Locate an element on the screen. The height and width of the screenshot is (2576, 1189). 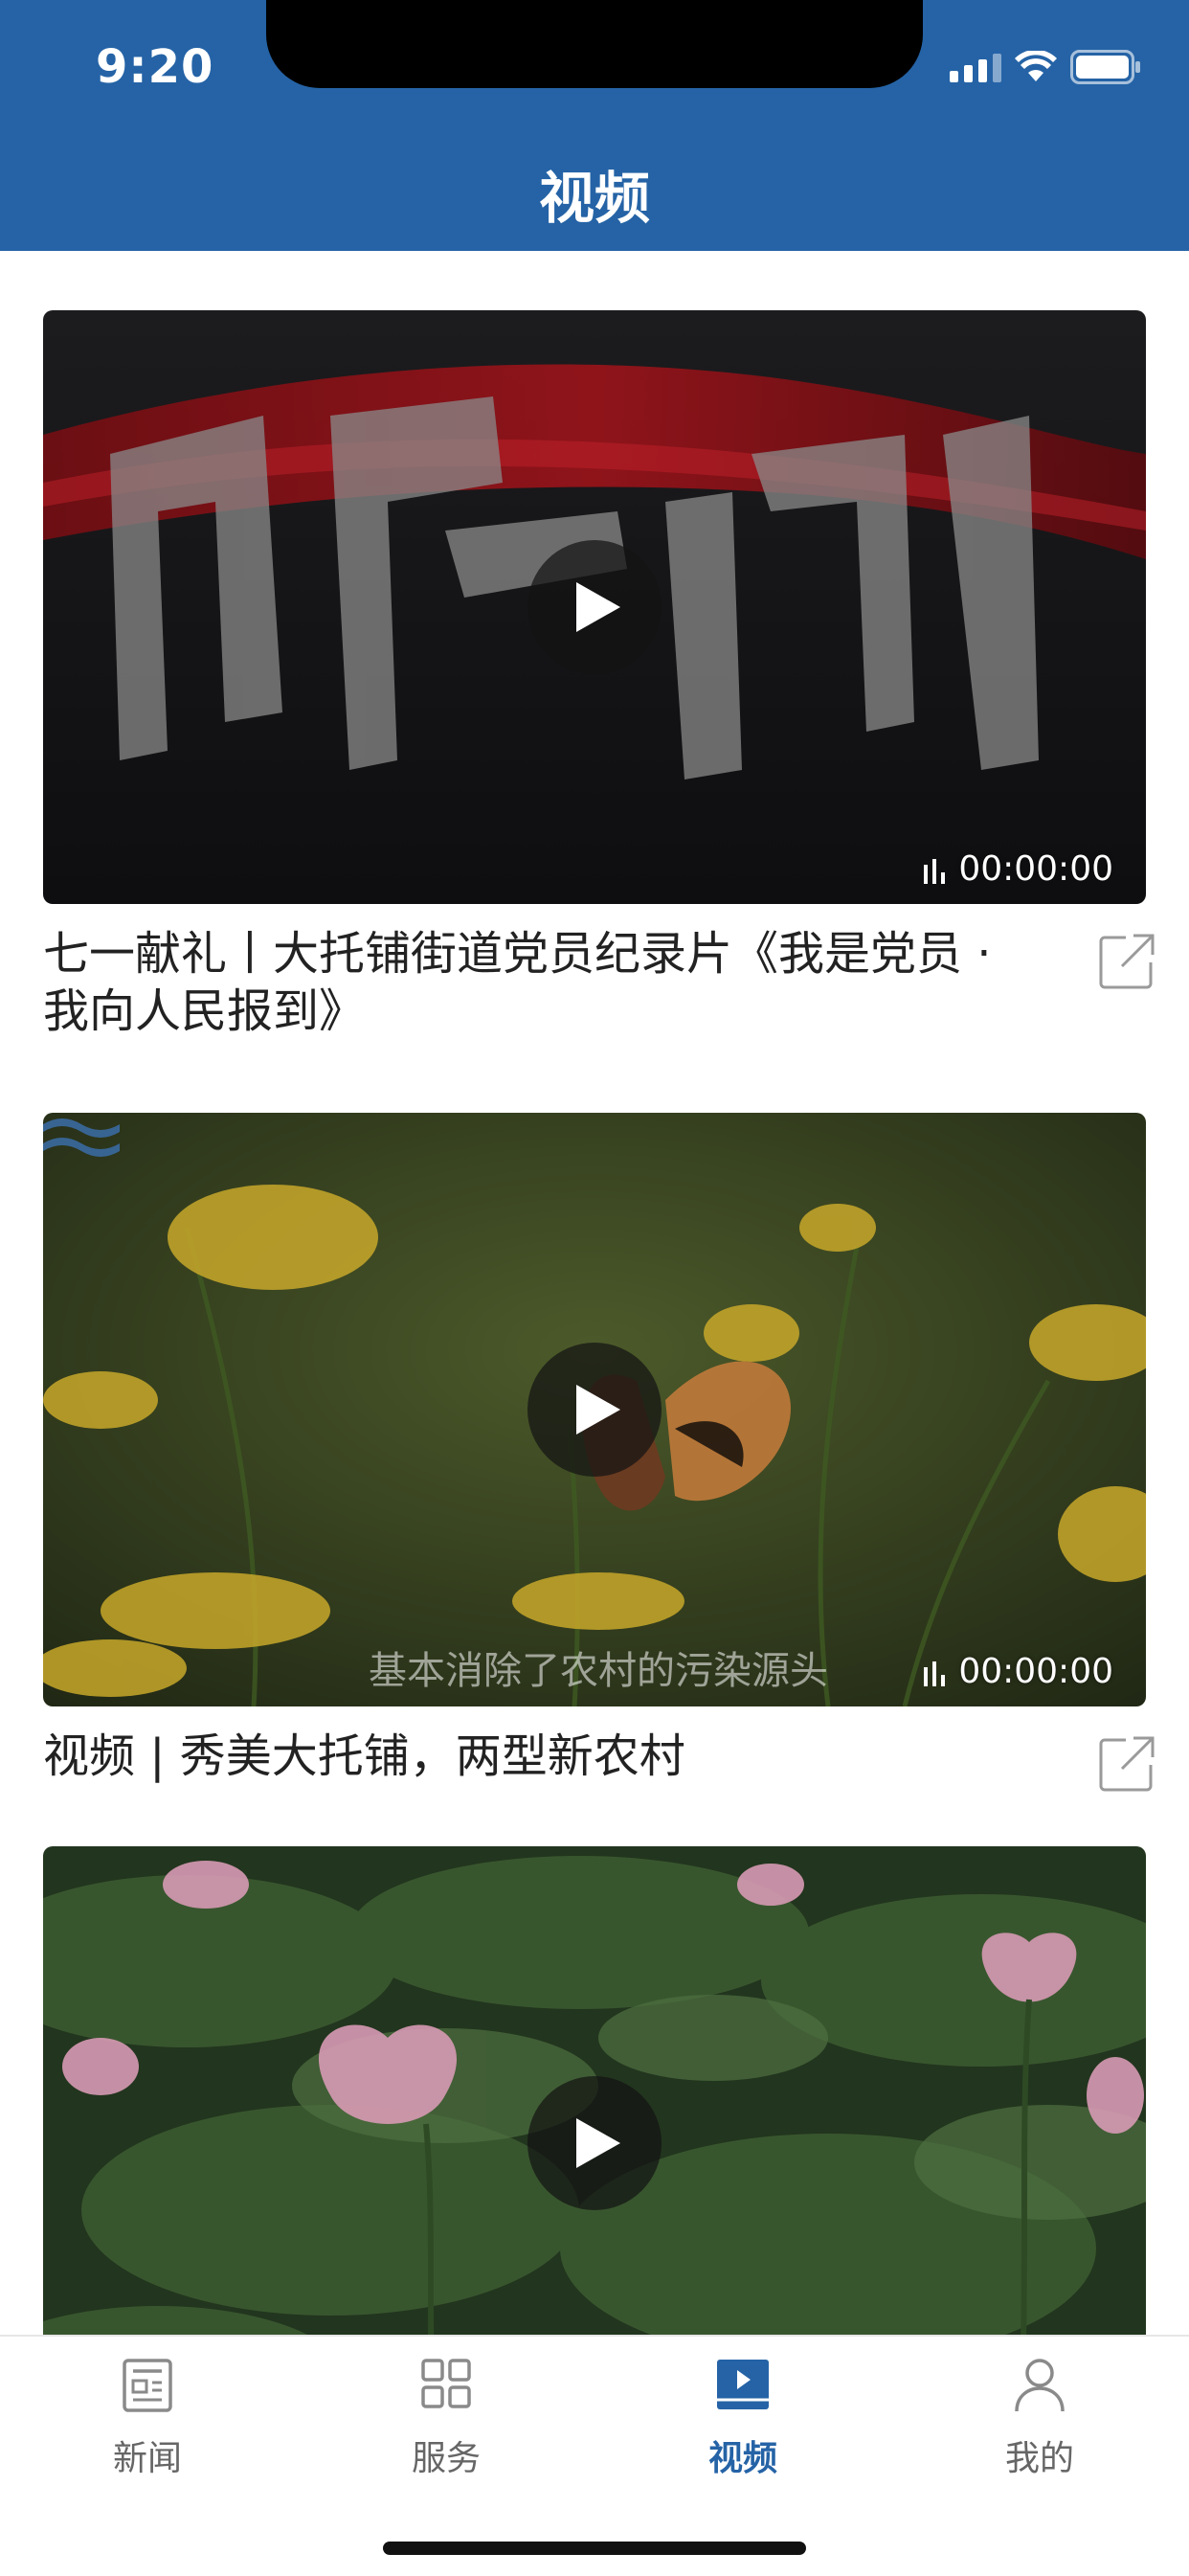
home-indicator is located at coordinates (594, 2548).